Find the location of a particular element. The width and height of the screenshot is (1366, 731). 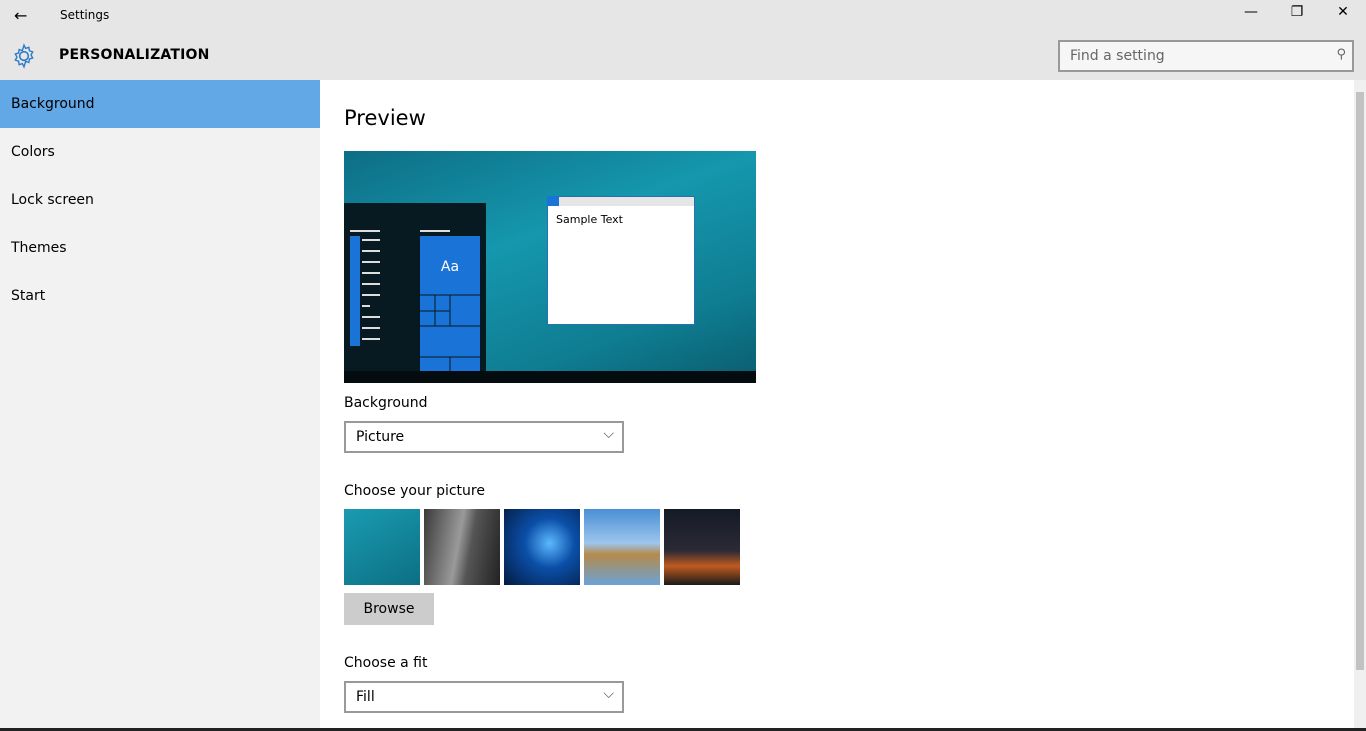

gear-icon is located at coordinates (24, 56).